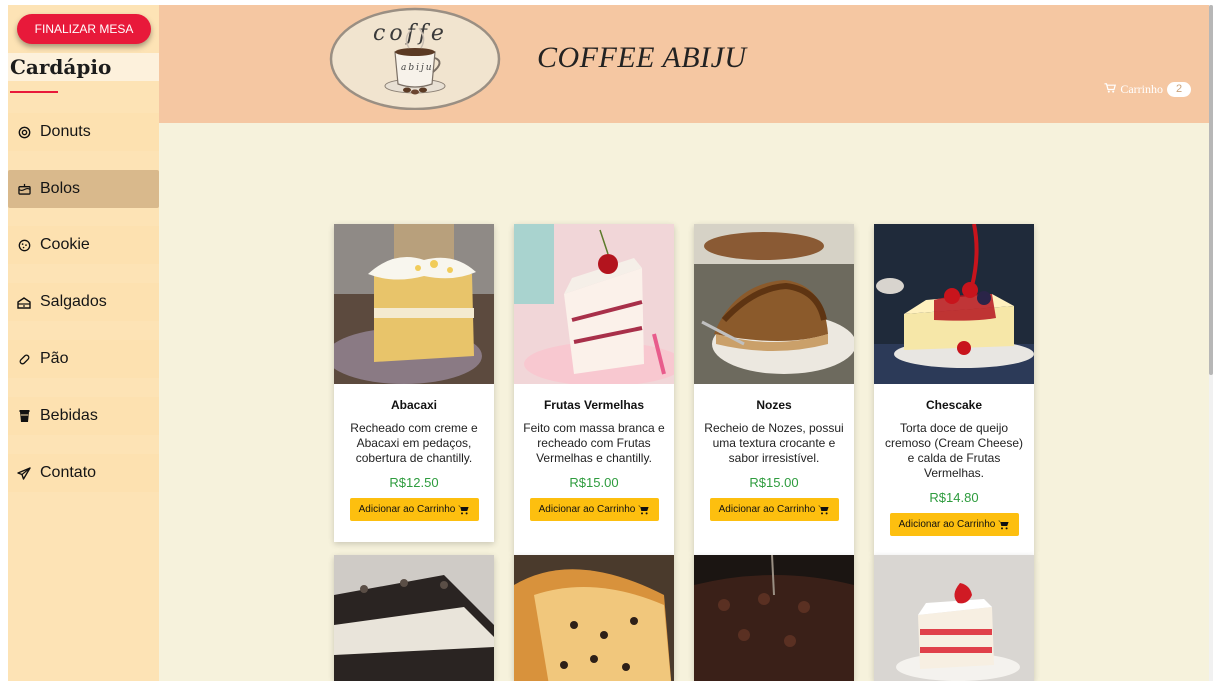 The height and width of the screenshot is (681, 1213). I want to click on cookie-icon, so click(24, 245).